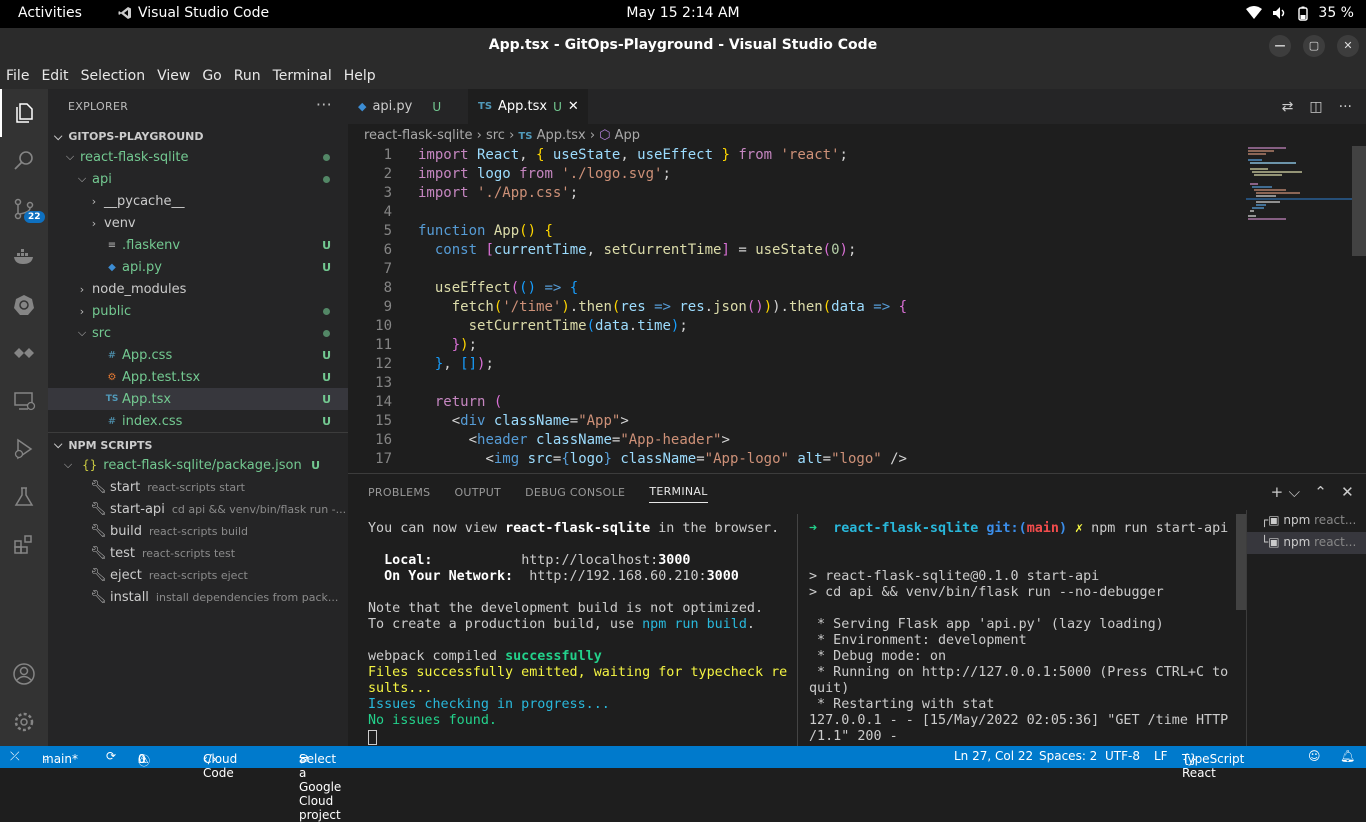  What do you see at coordinates (198, 465) in the screenshot?
I see `npm-package-item: ⌵ {} react-flask-sqlite/package.json U` at bounding box center [198, 465].